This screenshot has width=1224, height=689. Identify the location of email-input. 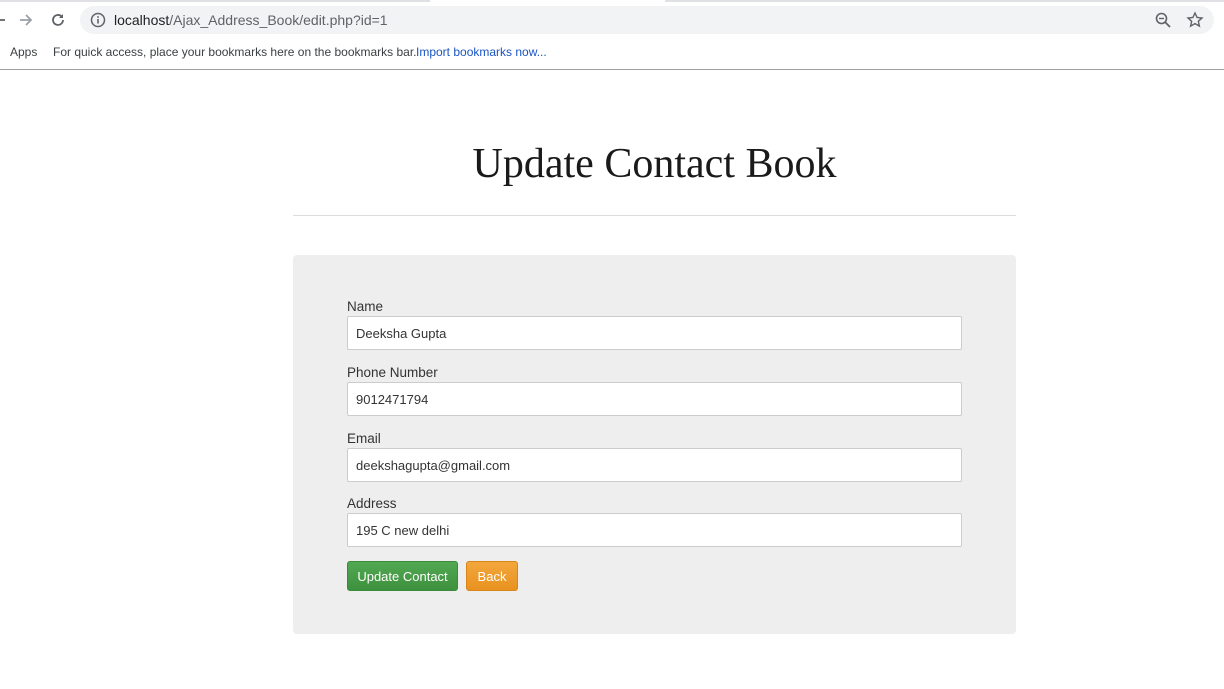
(654, 465).